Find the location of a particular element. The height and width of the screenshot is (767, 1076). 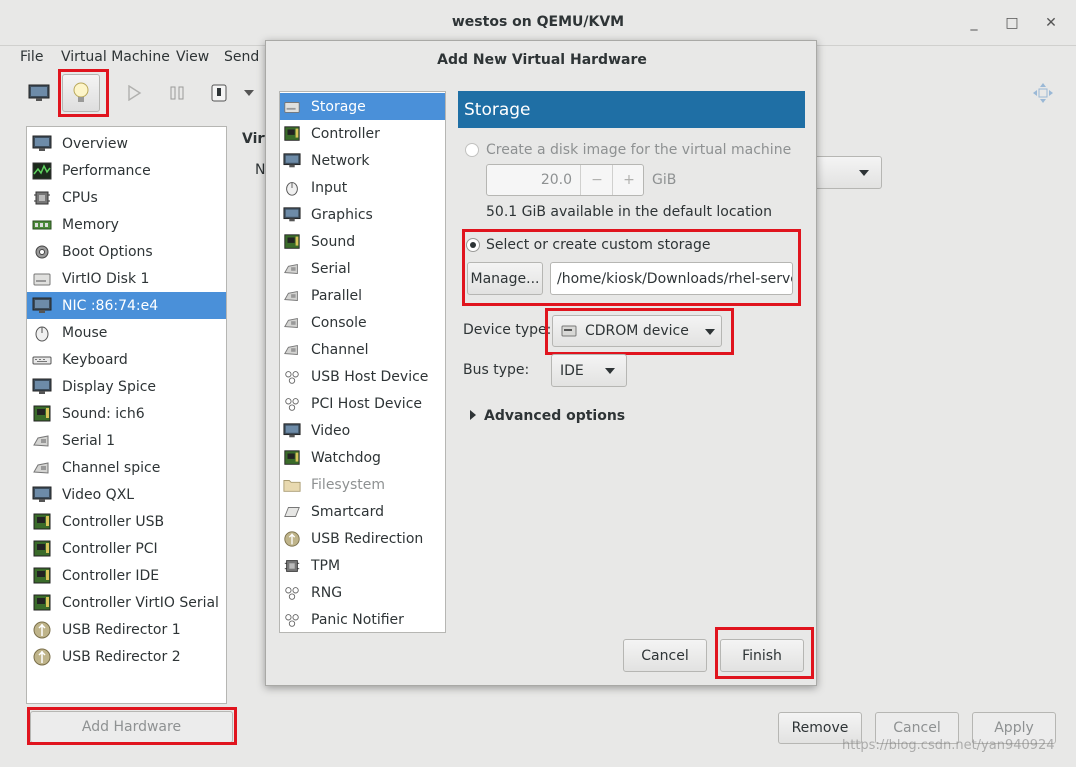

shutdown-menu-button is located at coordinates (249, 93).